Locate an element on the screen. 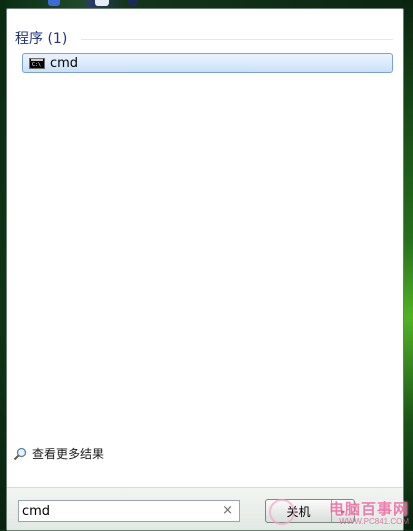 This screenshot has height=531, width=413. search-box: × is located at coordinates (129, 511).